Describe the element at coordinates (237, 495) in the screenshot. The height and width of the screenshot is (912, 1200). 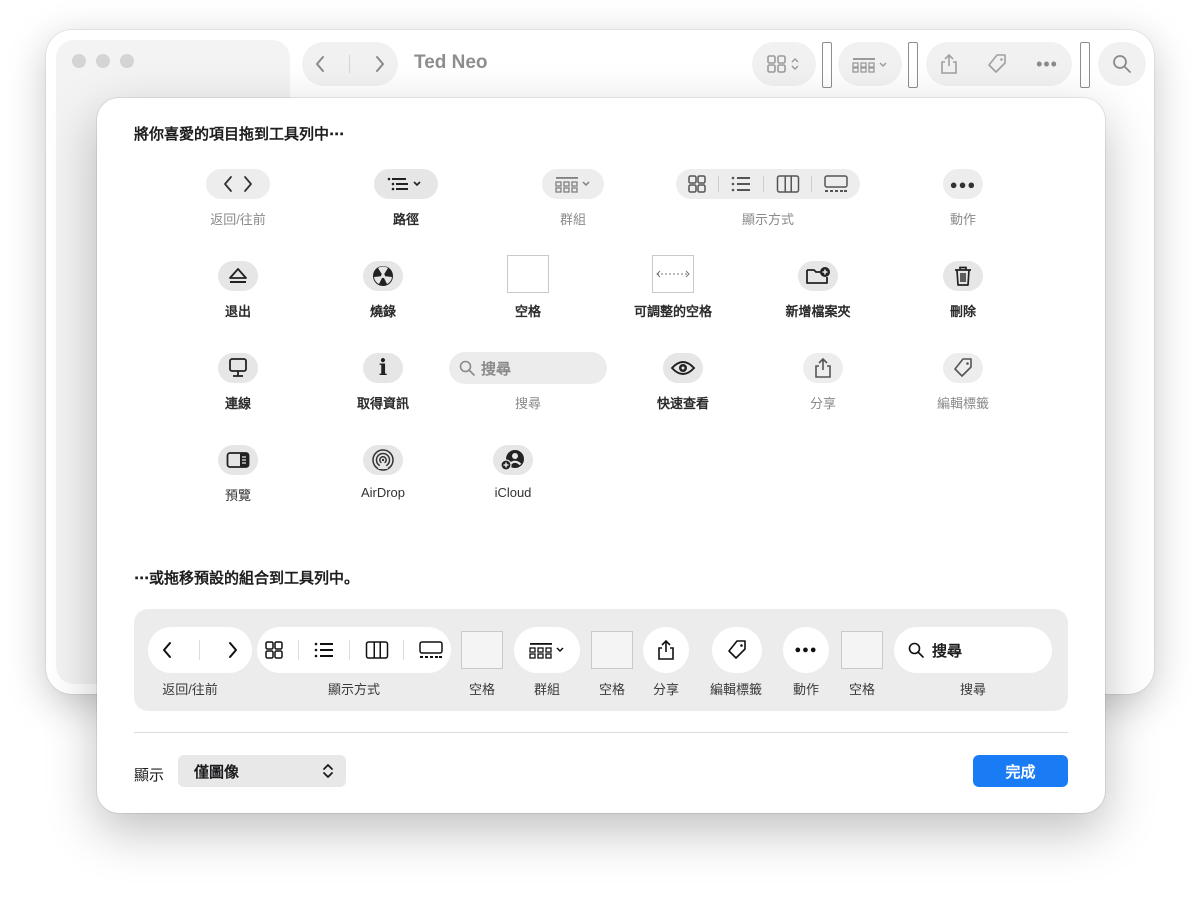
I see `item-label: 預覽` at that location.